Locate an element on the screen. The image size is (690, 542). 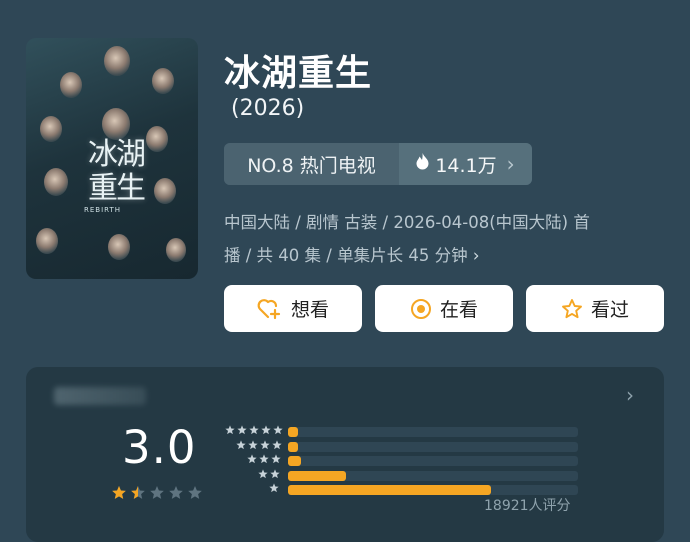
release-year: (2026) is located at coordinates (268, 108).